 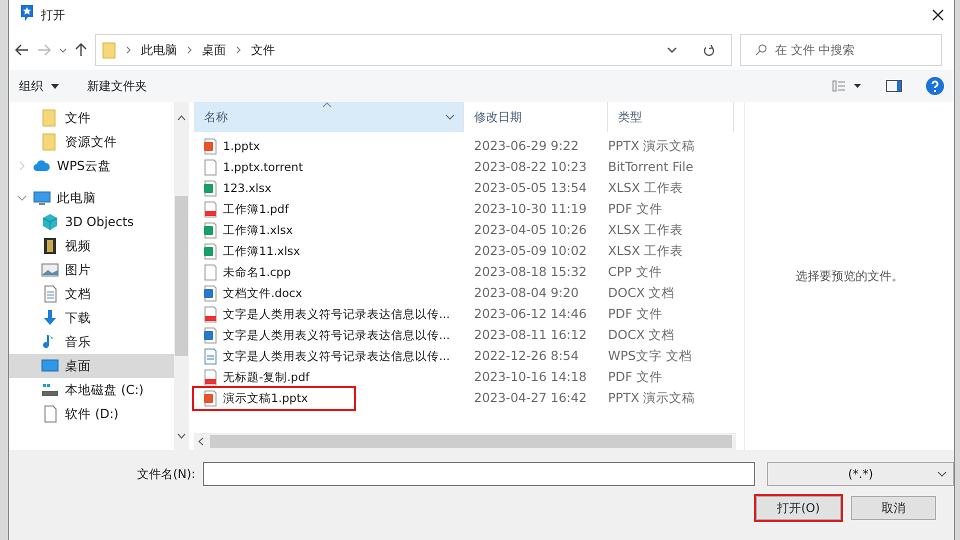 What do you see at coordinates (274, 398) in the screenshot?
I see `file-name: 演示文稿1.pptx` at bounding box center [274, 398].